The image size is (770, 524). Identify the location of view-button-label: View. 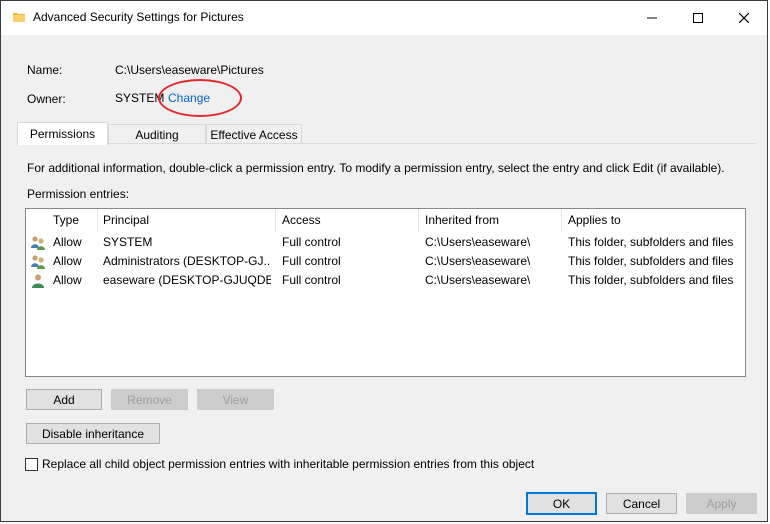
(235, 399).